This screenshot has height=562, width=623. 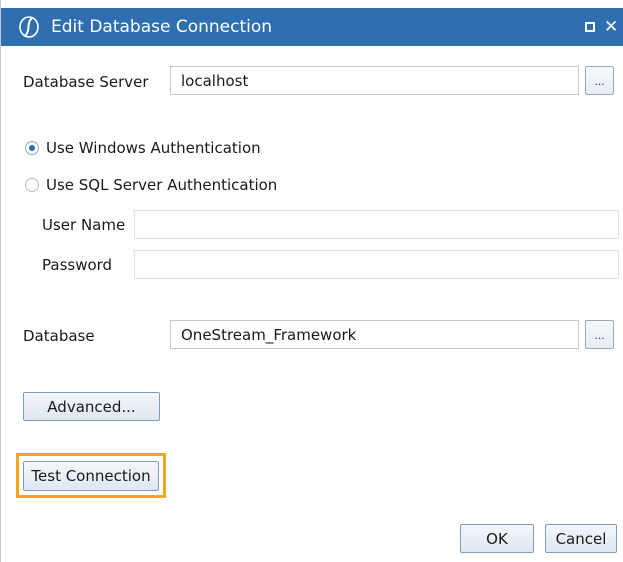 What do you see at coordinates (153, 148) in the screenshot?
I see `windows-authentication-label: Use Windows Authentication` at bounding box center [153, 148].